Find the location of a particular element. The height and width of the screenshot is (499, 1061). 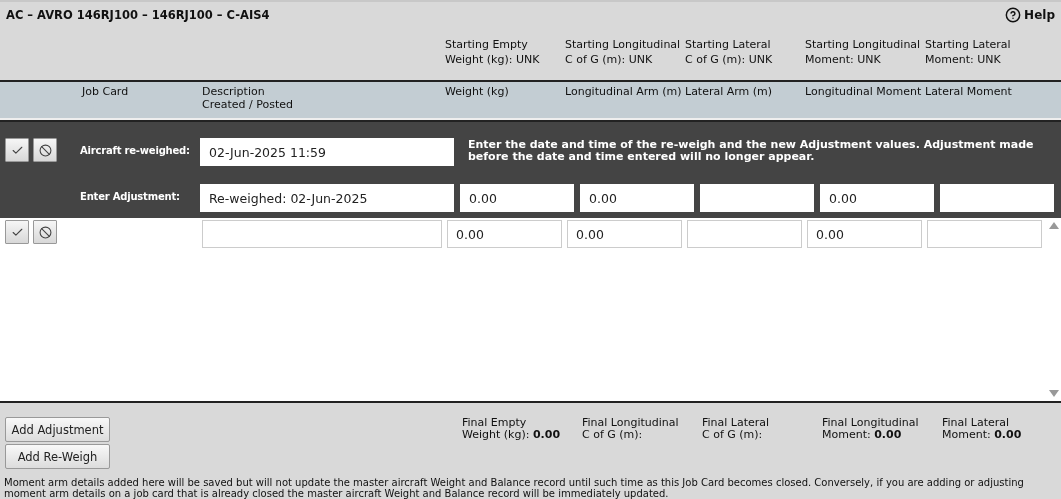

column-header: Description Created / Posted is located at coordinates (248, 99).